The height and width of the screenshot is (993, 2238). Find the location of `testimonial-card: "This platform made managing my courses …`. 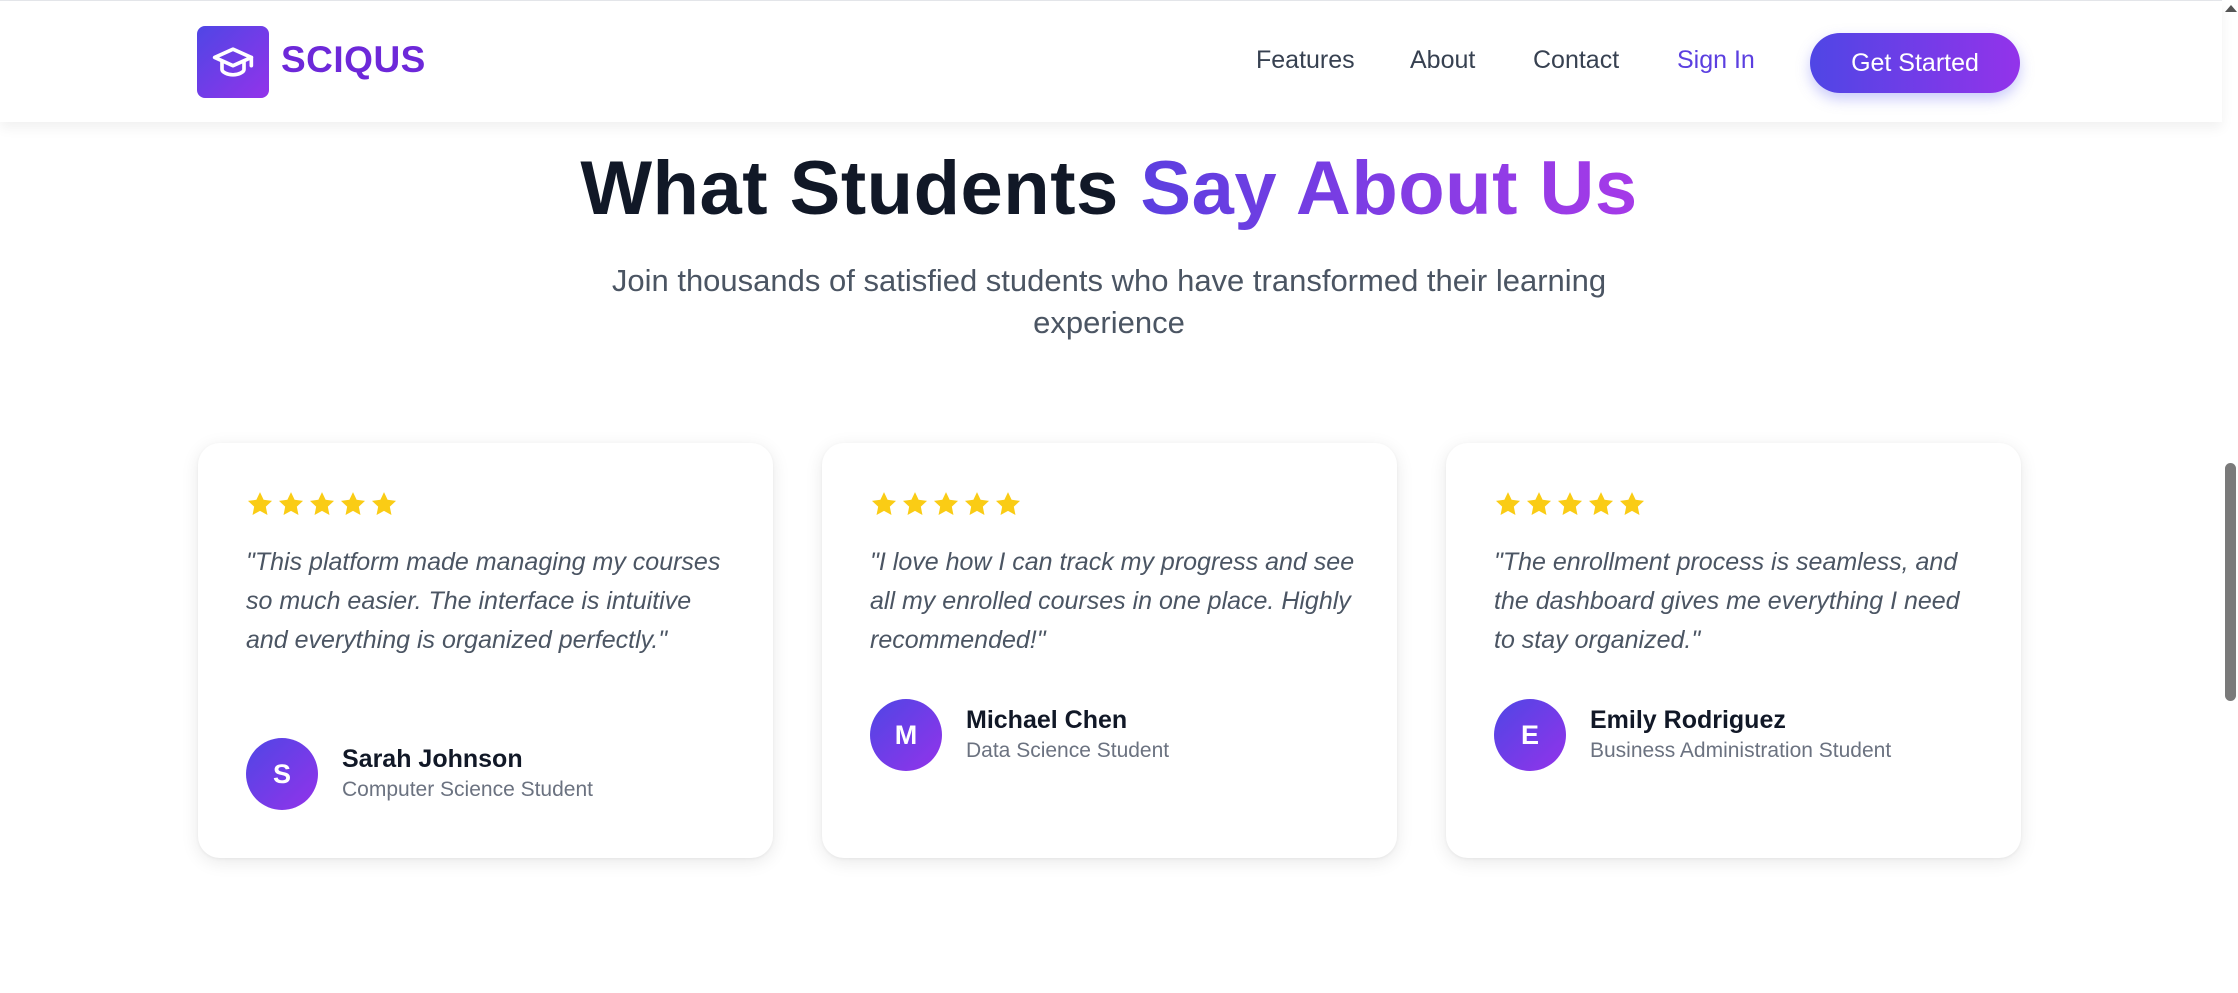

testimonial-card: "This platform made managing my courses … is located at coordinates (485, 650).